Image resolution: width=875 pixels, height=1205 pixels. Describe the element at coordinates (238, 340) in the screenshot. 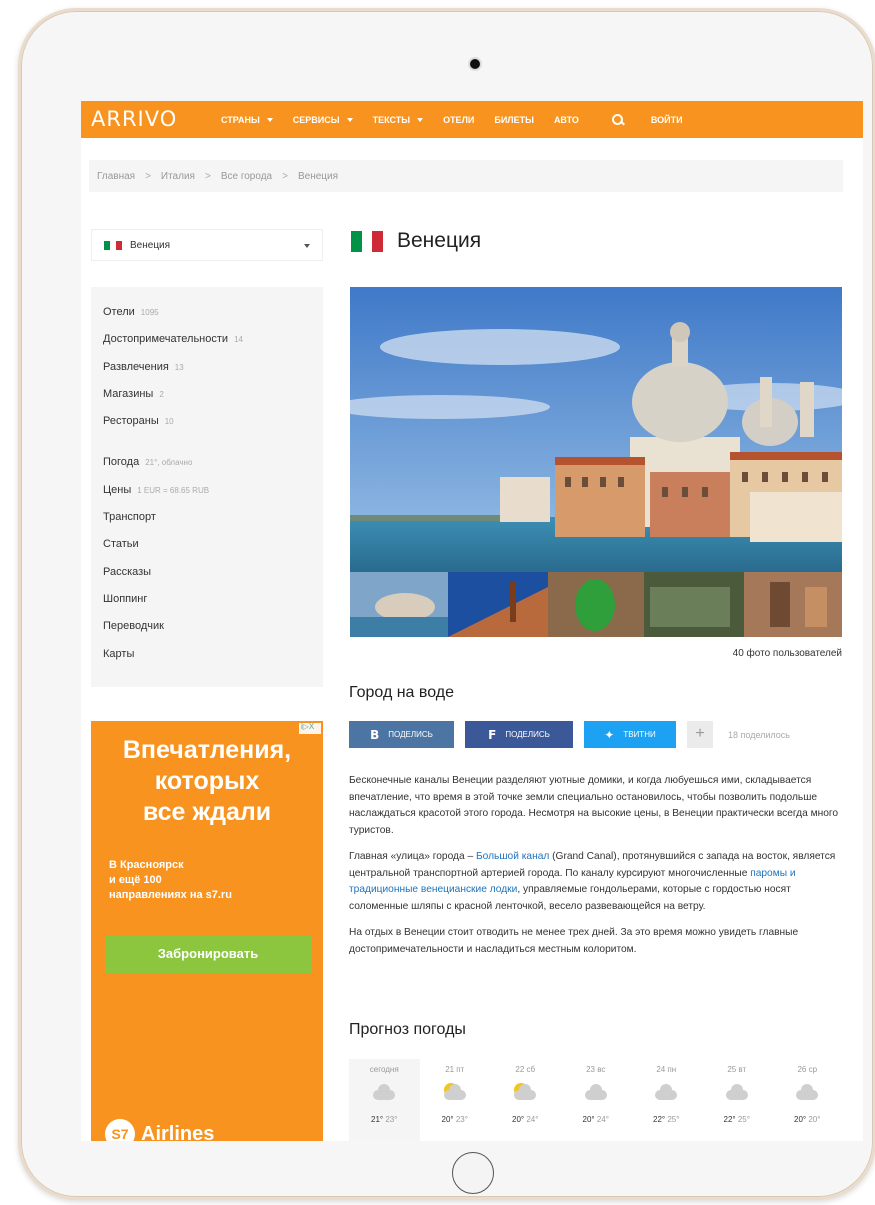

I see `sidebar-item-count: 14` at that location.